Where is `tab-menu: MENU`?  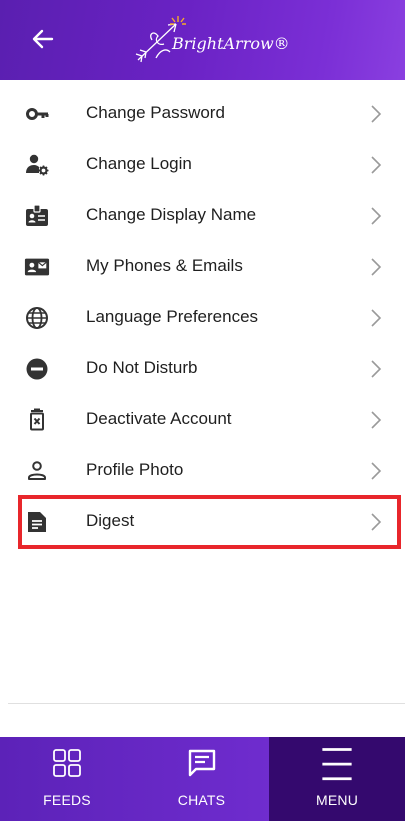 tab-menu: MENU is located at coordinates (337, 779).